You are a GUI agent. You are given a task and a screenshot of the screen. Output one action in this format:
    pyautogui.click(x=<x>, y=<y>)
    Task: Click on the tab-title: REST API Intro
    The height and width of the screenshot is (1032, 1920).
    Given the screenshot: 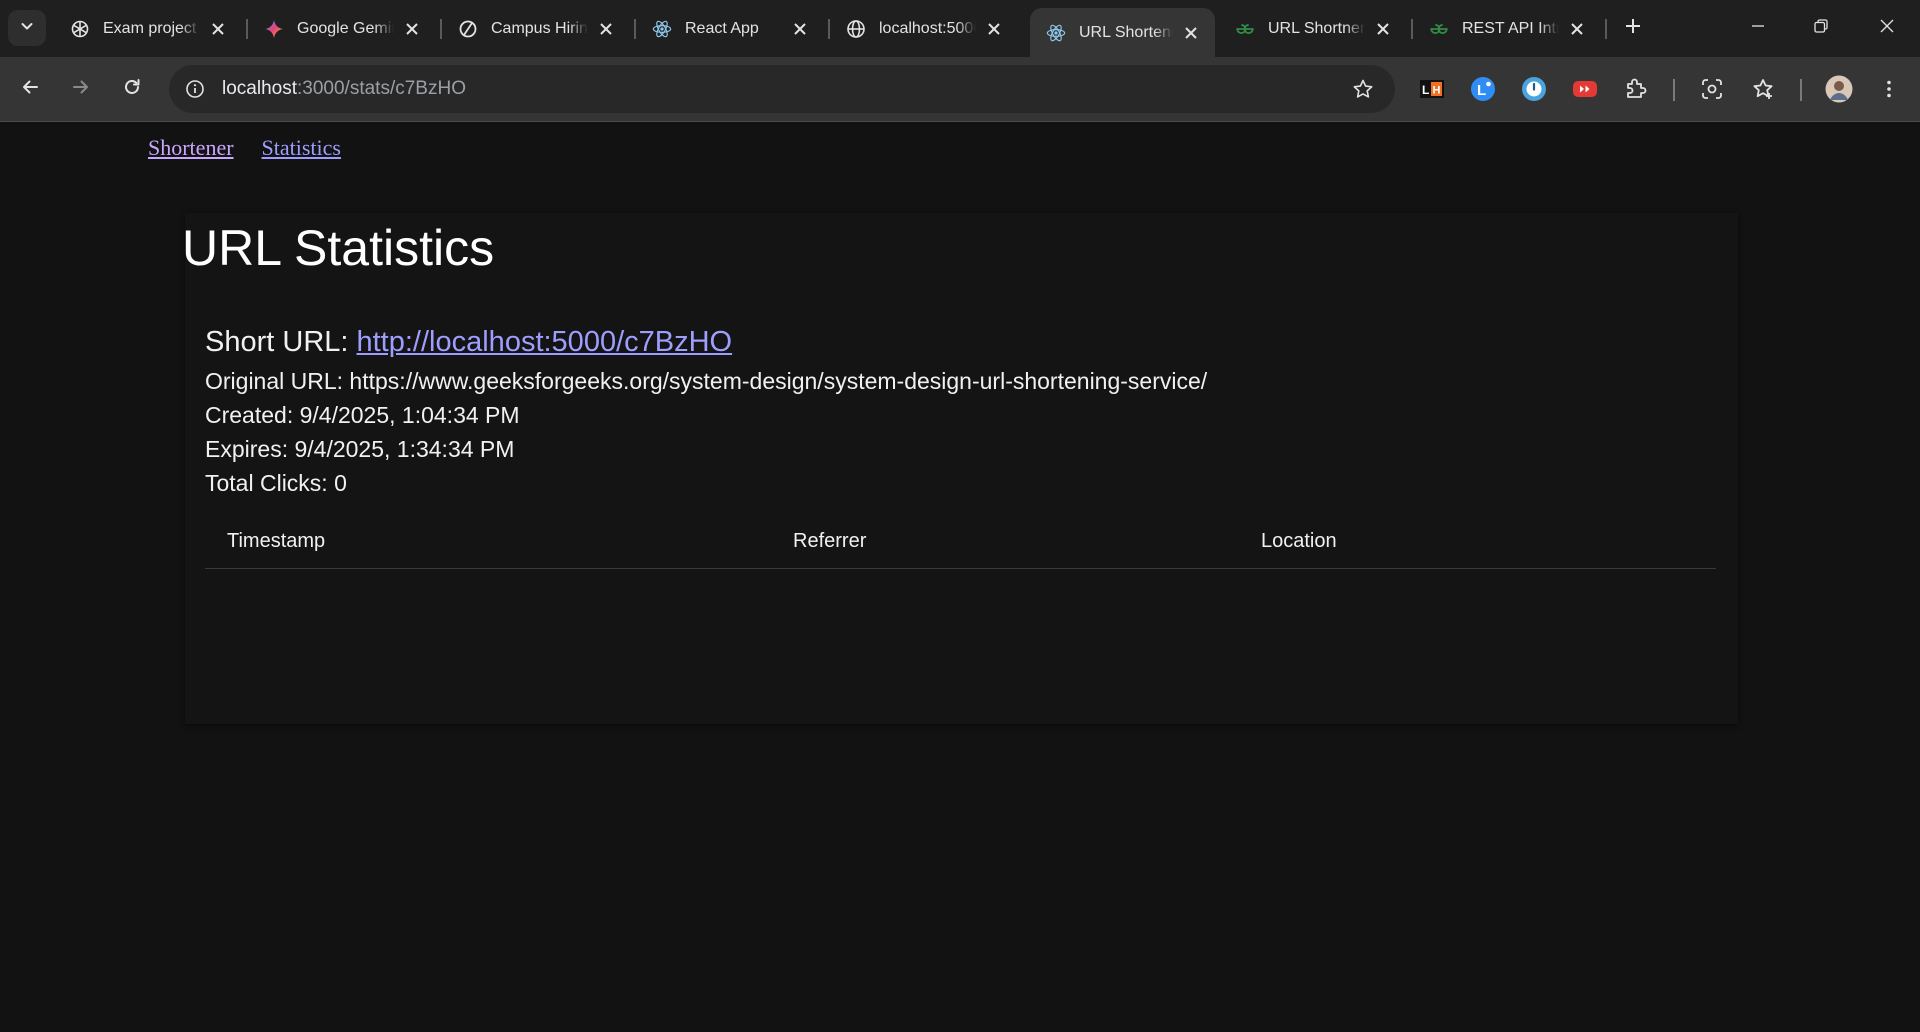 What is the action you would take?
    pyautogui.click(x=1510, y=28)
    